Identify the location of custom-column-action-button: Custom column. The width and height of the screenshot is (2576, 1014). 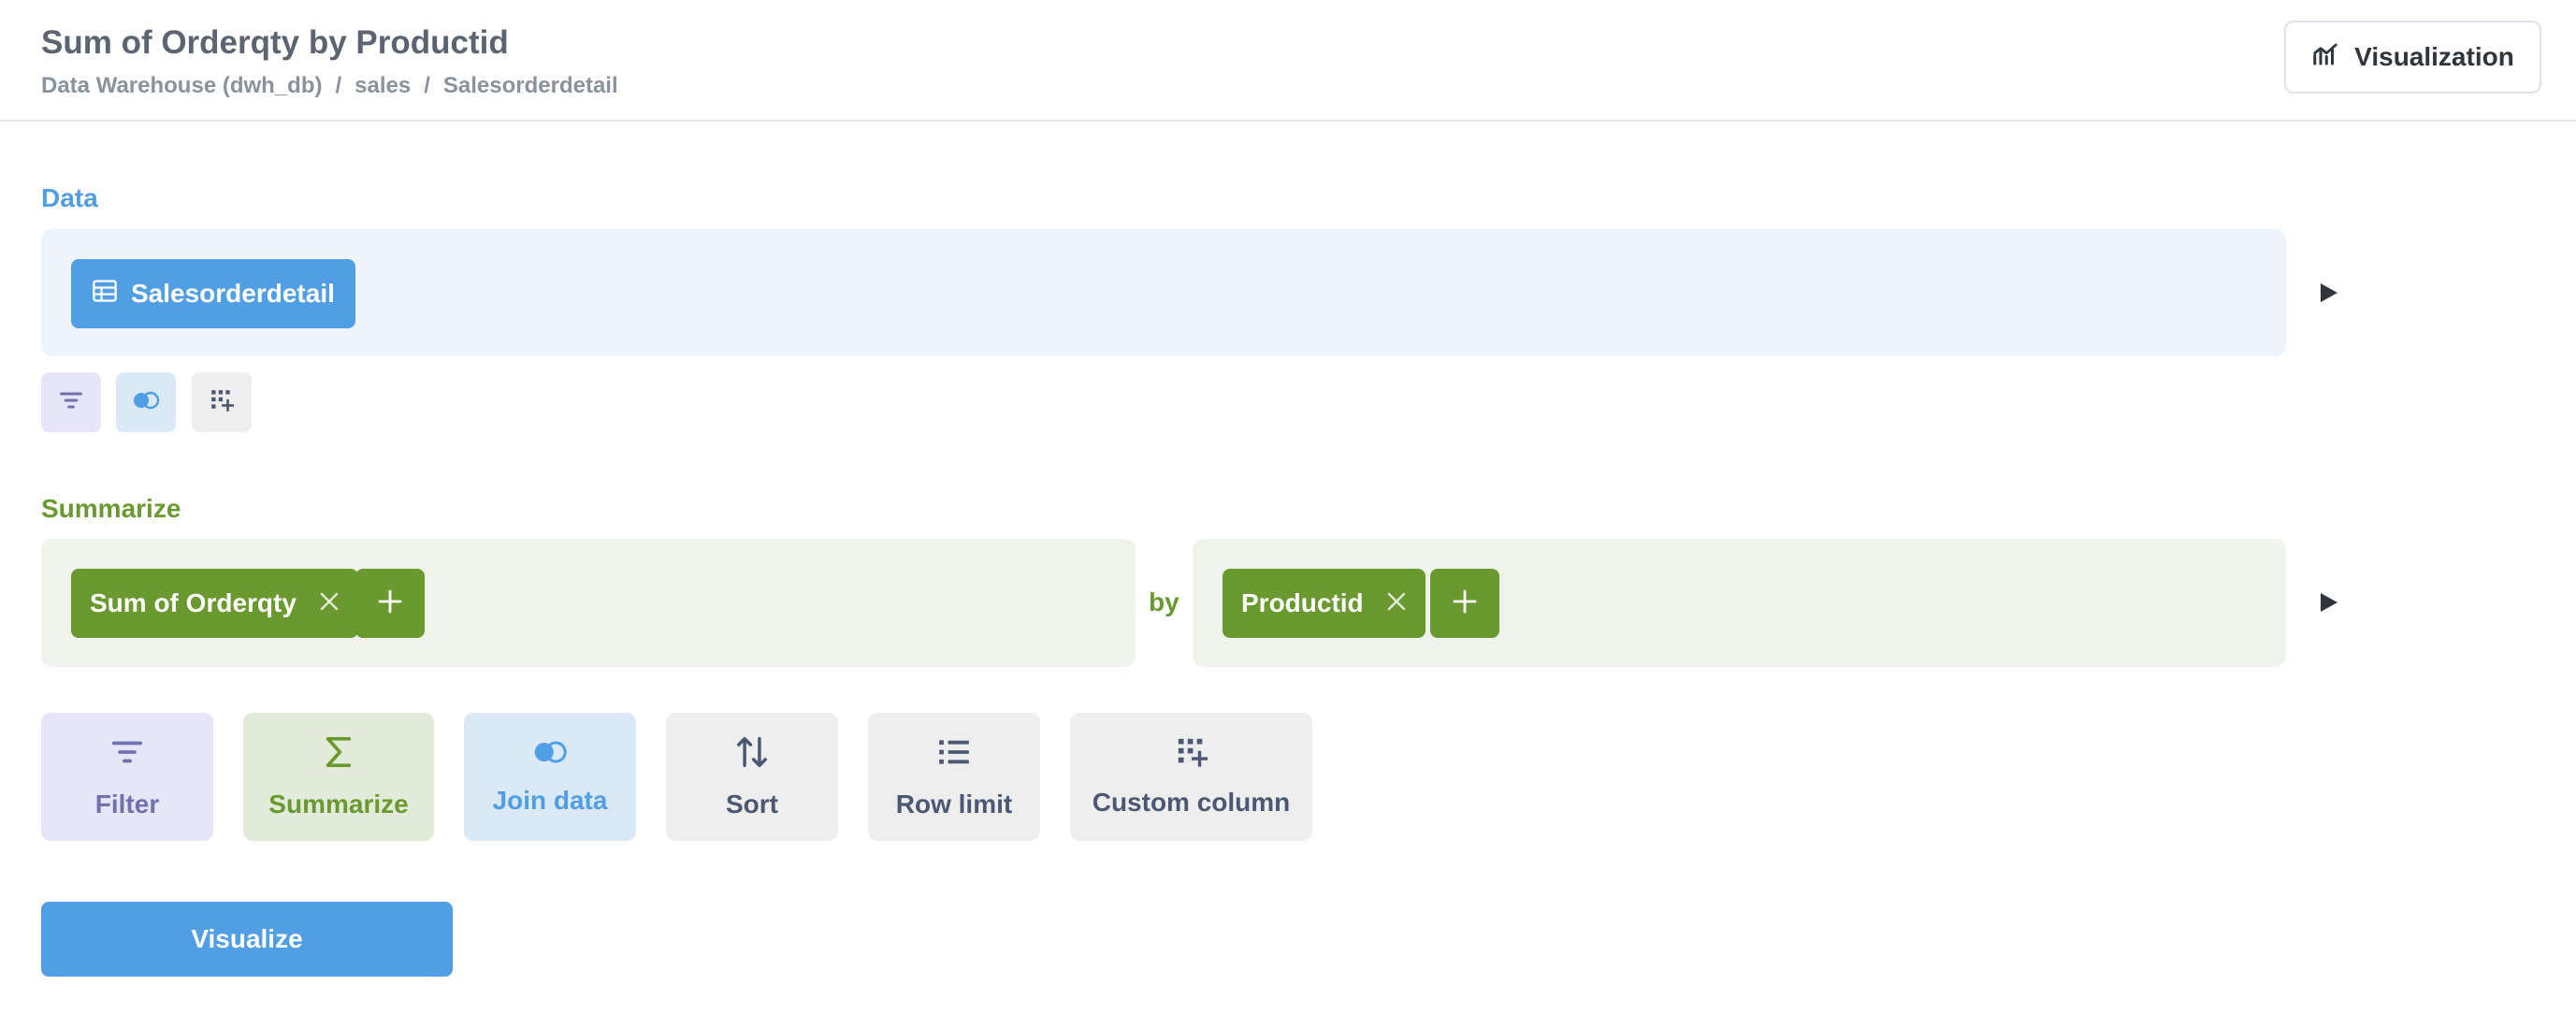
(1191, 777).